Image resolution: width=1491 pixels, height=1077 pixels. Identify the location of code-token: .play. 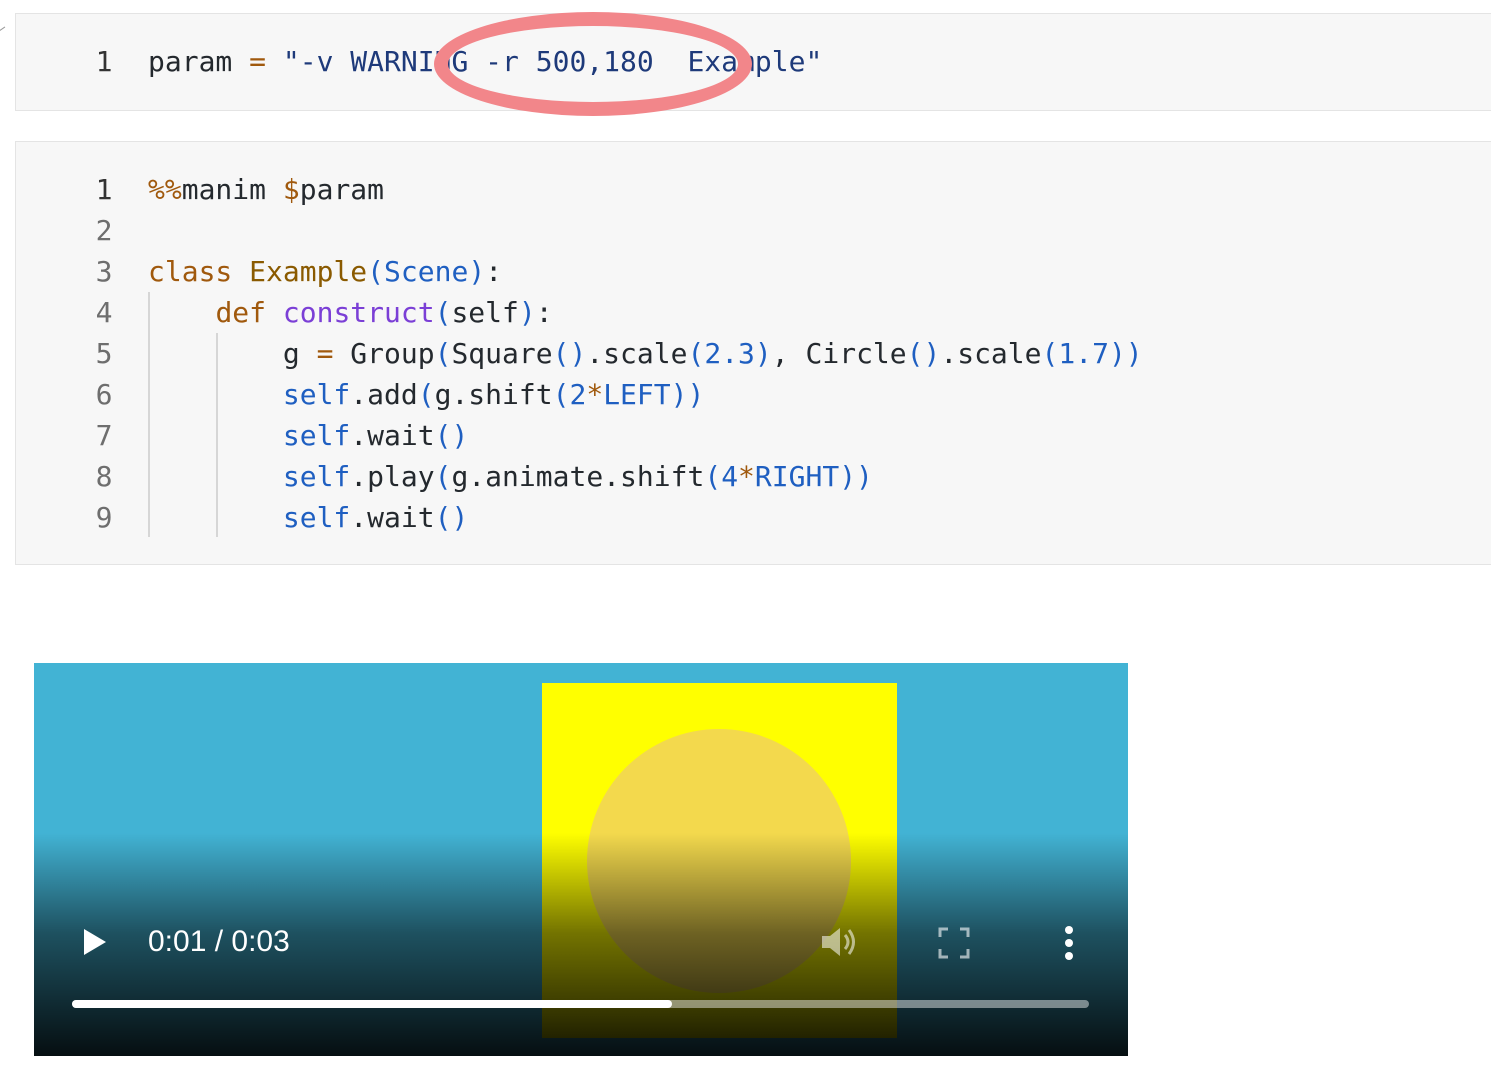
(392, 476).